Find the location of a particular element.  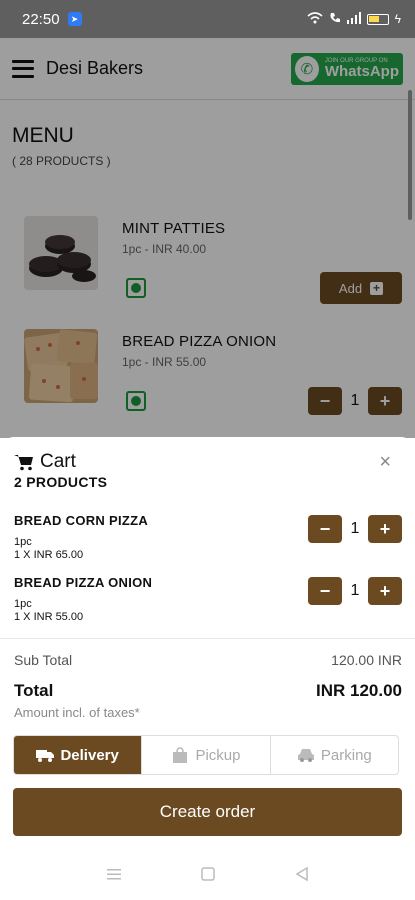

truck-icon is located at coordinates (45, 756).